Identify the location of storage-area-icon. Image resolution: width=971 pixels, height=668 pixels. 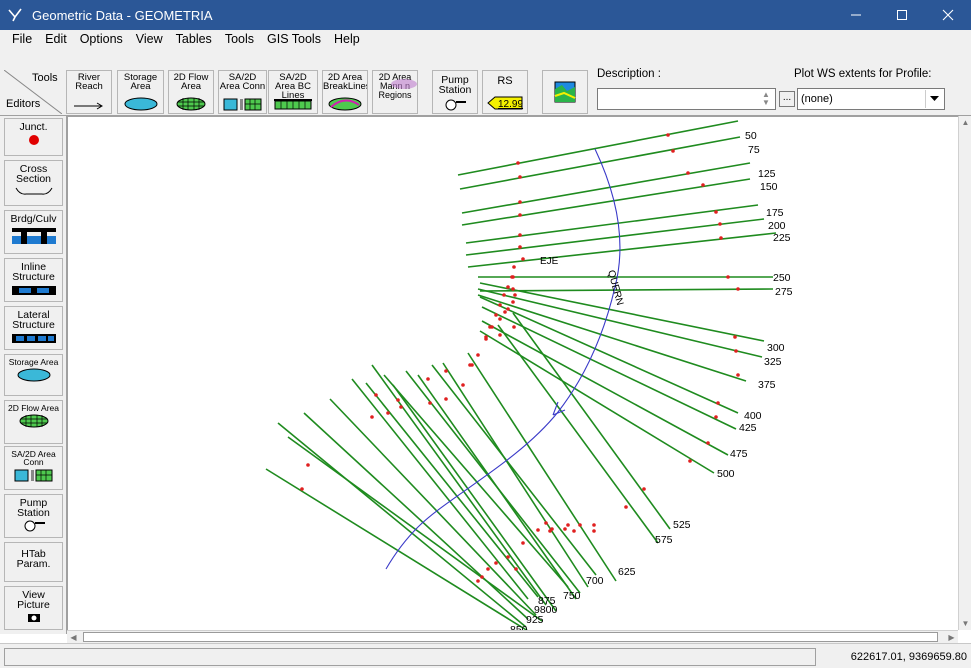
(140, 104).